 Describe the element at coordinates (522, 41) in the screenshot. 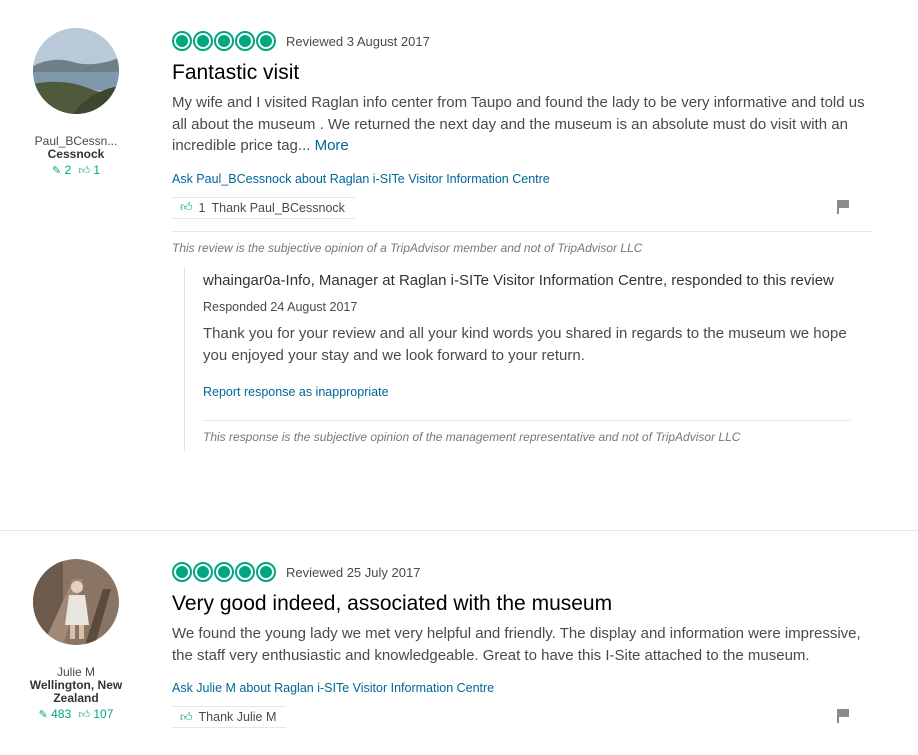

I see `rating-row: Reviewed 3 August 2017` at that location.